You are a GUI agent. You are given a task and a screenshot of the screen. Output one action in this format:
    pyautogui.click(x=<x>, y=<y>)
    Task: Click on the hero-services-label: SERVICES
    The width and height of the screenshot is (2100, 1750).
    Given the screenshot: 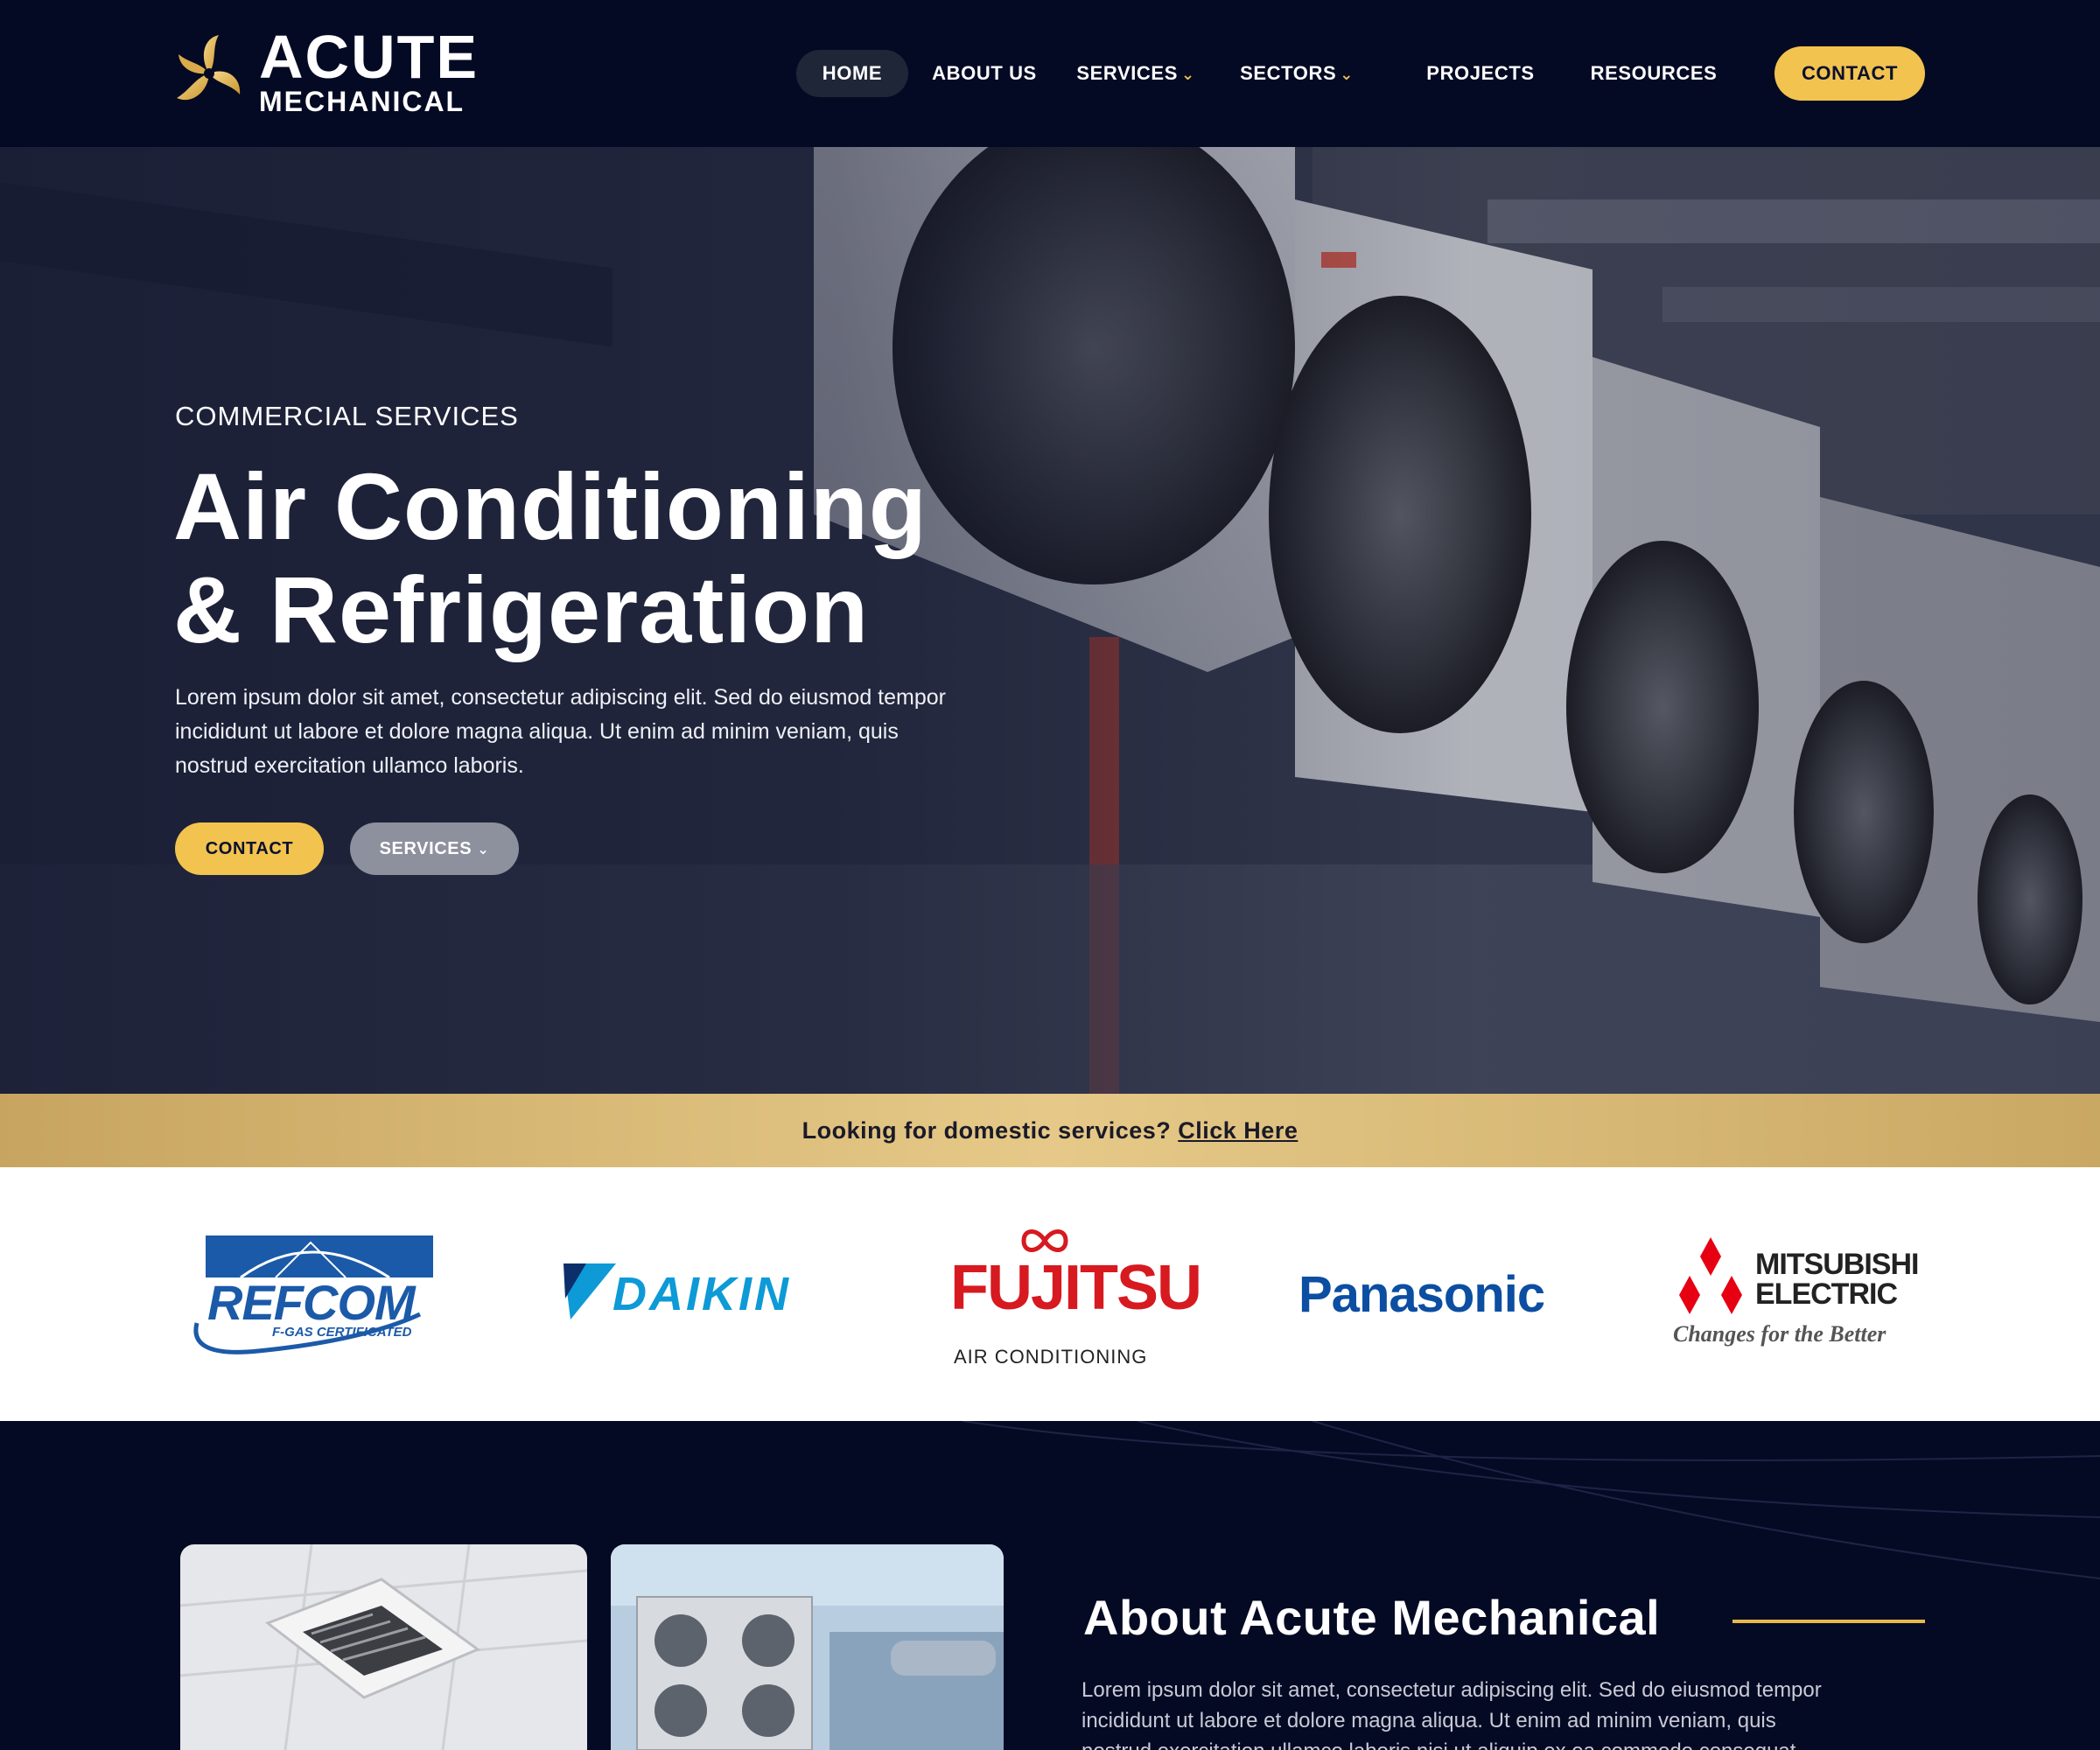 What is the action you would take?
    pyautogui.click(x=425, y=848)
    